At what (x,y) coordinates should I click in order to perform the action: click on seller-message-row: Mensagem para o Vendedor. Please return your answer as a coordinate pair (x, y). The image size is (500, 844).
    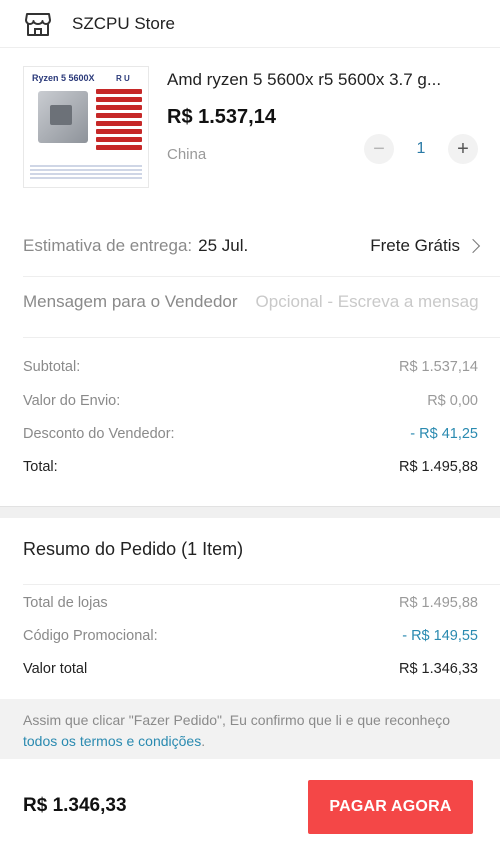
    Looking at the image, I should click on (250, 302).